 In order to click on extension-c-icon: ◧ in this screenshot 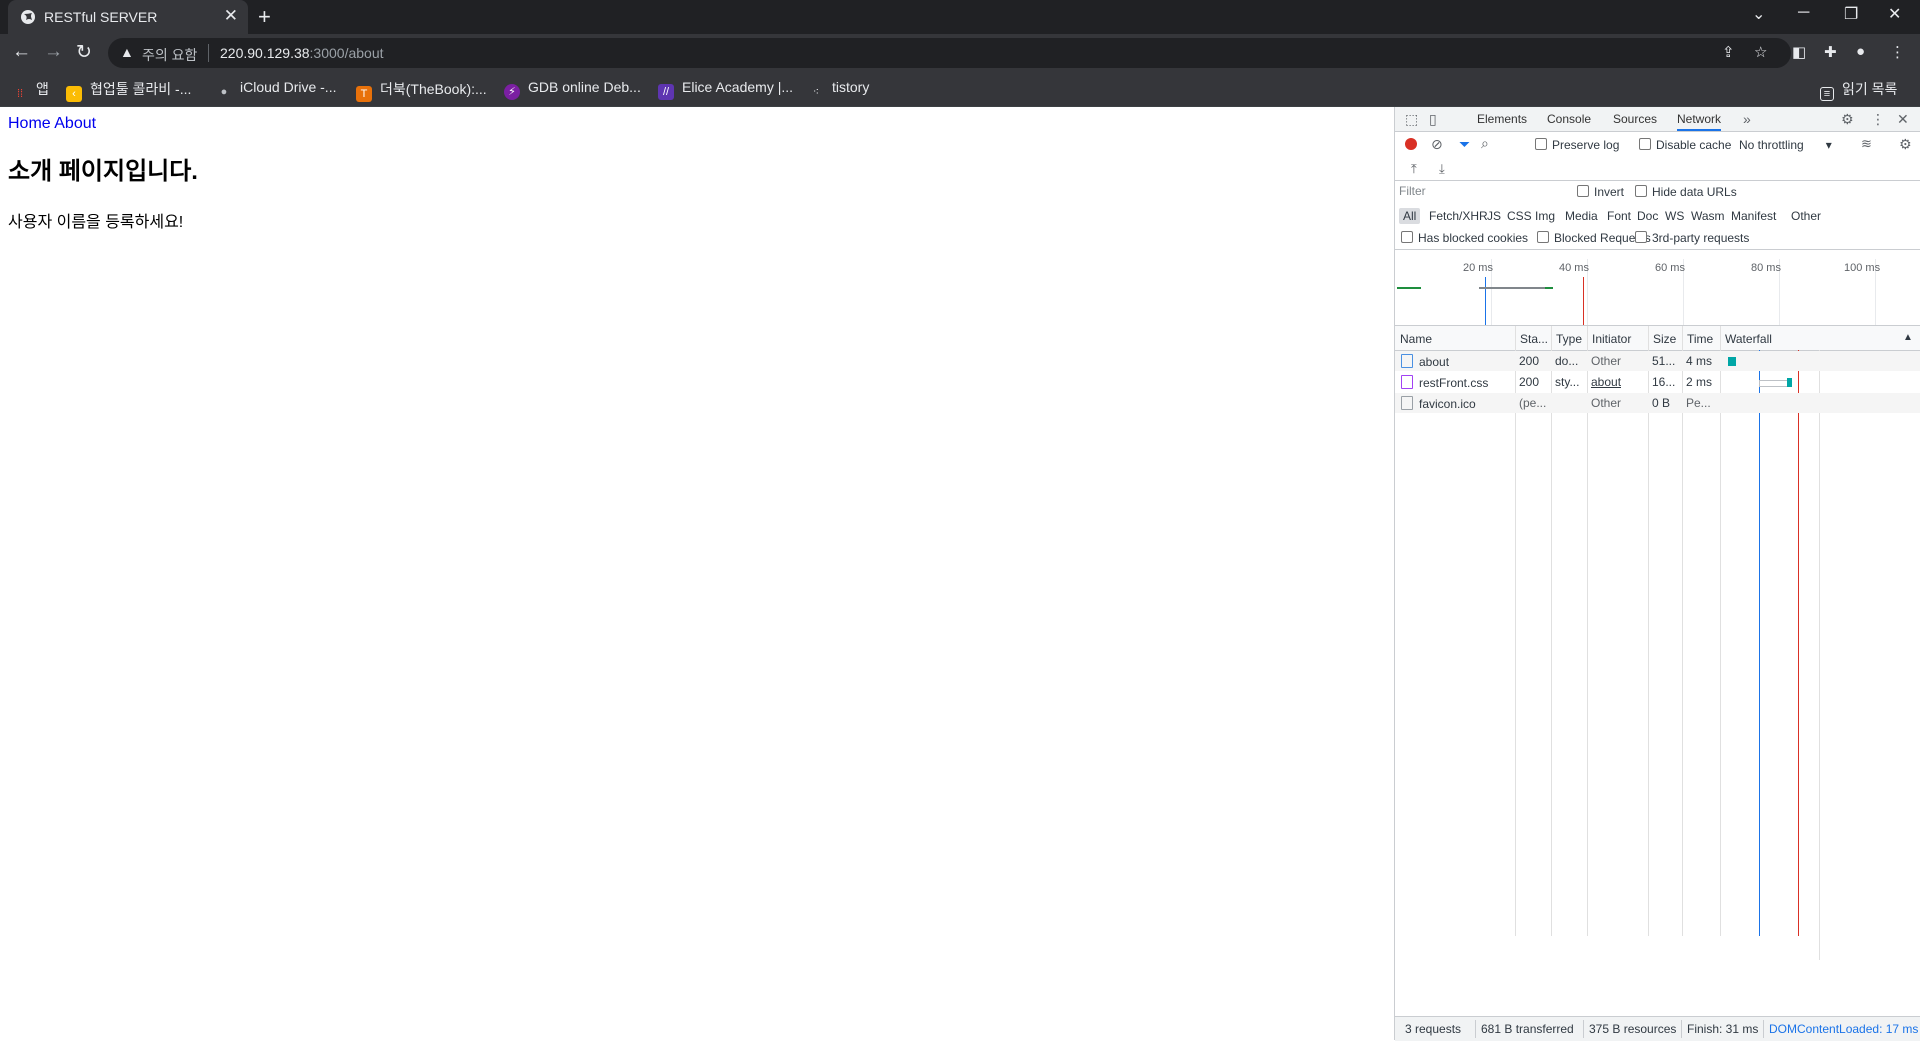, I will do `click(1799, 52)`.